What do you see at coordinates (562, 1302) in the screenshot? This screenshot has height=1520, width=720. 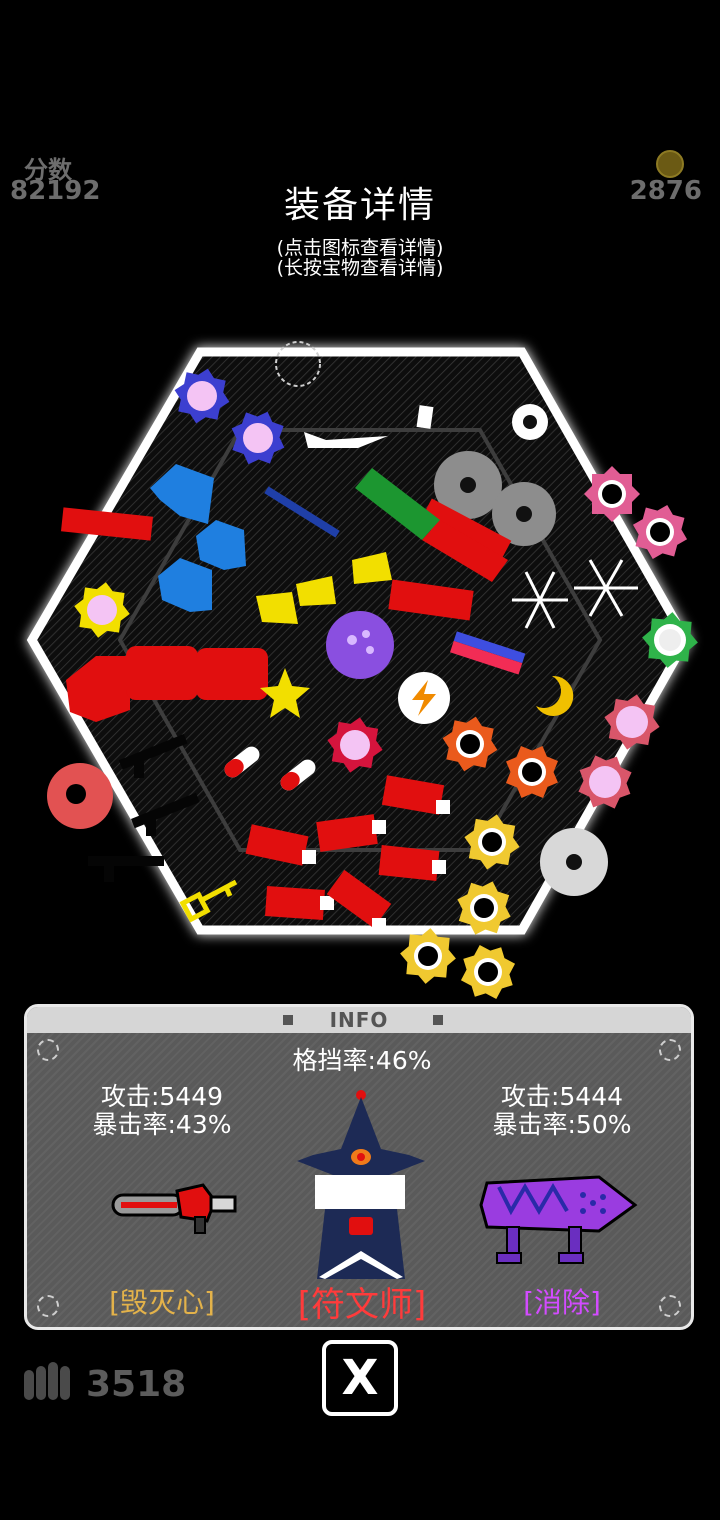 I see `right-weapon-name: [消除]` at bounding box center [562, 1302].